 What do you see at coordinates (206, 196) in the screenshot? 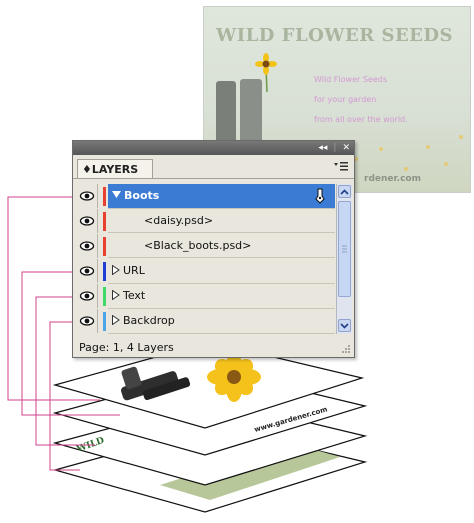
I see `layer-row-boots: Boots` at bounding box center [206, 196].